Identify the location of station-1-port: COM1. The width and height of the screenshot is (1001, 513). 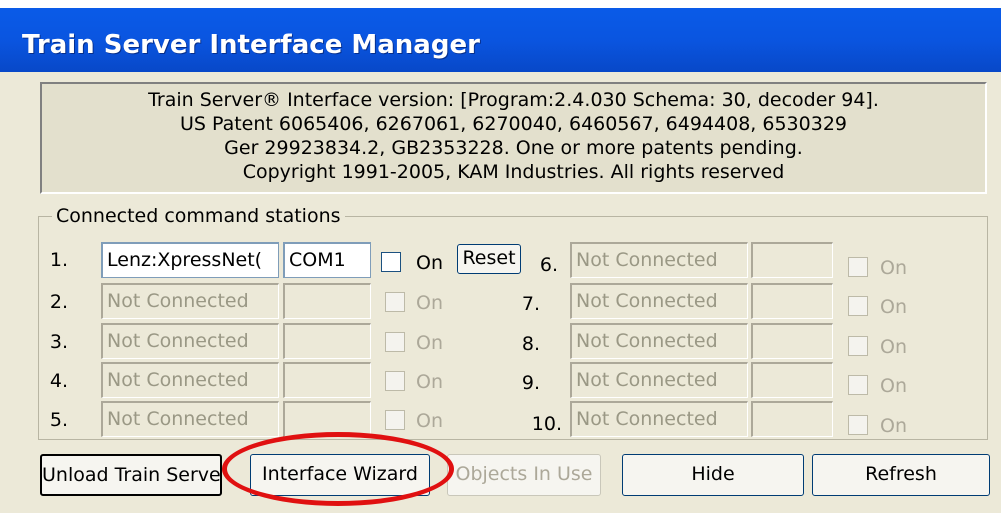
(327, 260).